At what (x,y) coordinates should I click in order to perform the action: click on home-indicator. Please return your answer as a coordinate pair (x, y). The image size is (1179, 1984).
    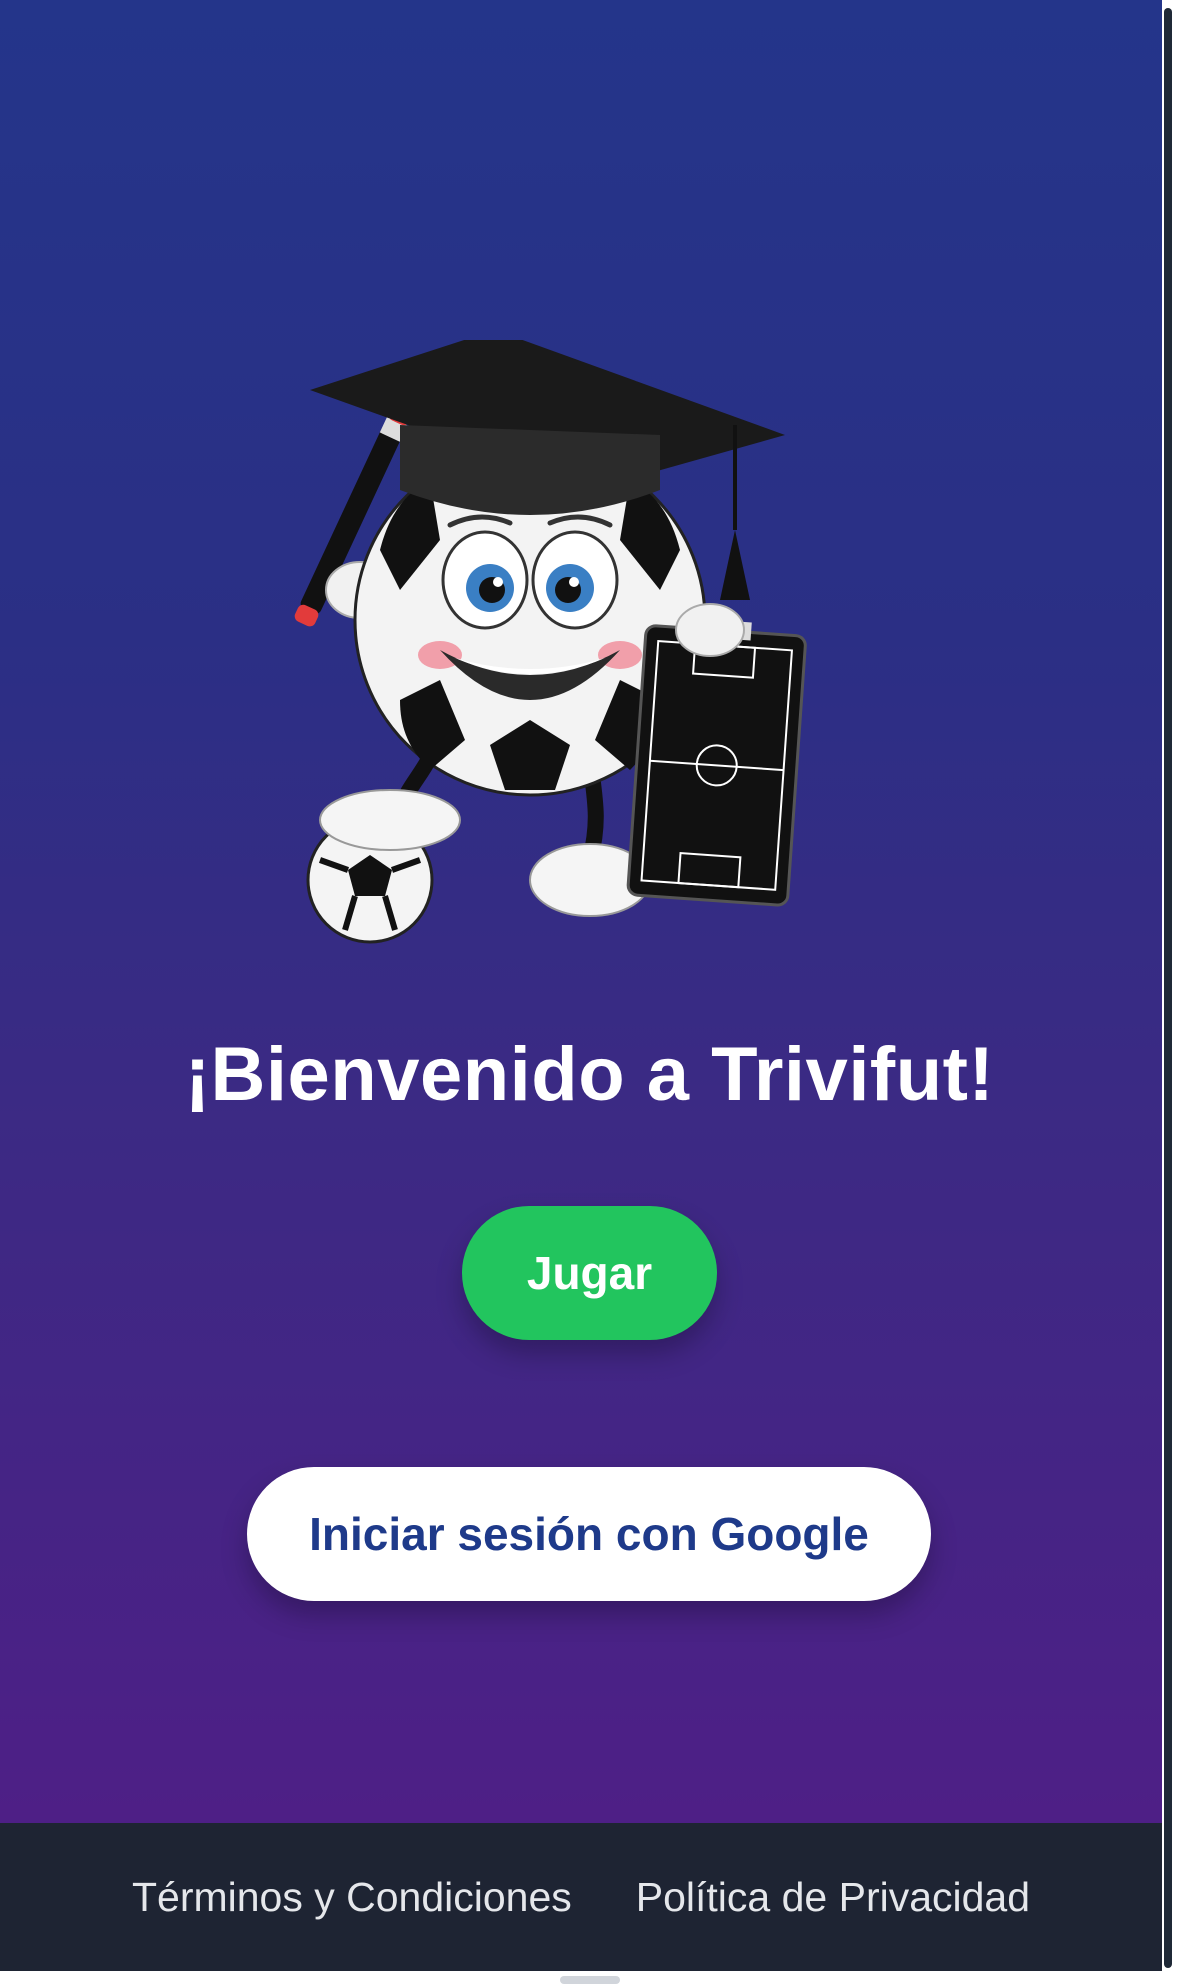
    Looking at the image, I should click on (590, 1980).